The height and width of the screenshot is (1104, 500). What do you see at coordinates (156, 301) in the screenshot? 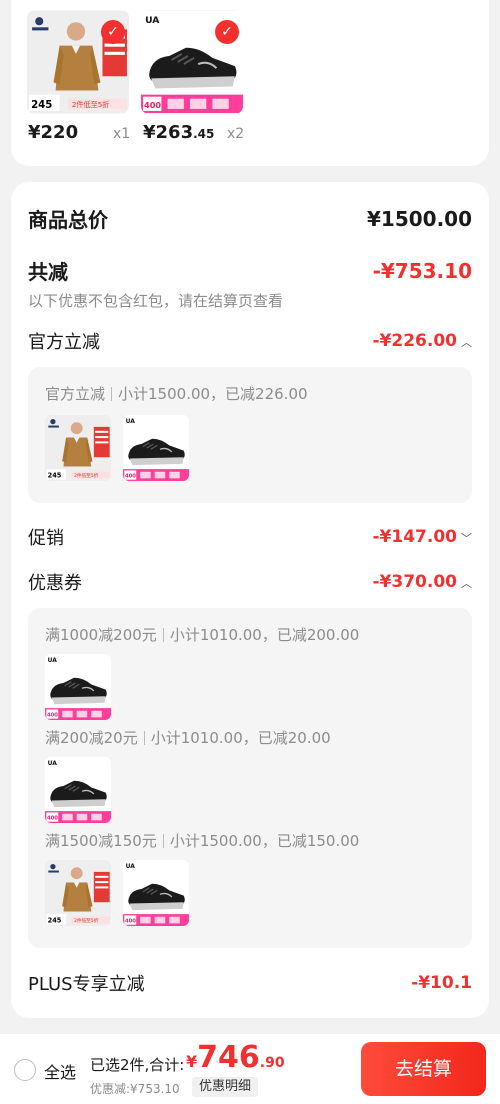
I see `discount-hint: 以下优惠不包含红包，请在结算页查看` at bounding box center [156, 301].